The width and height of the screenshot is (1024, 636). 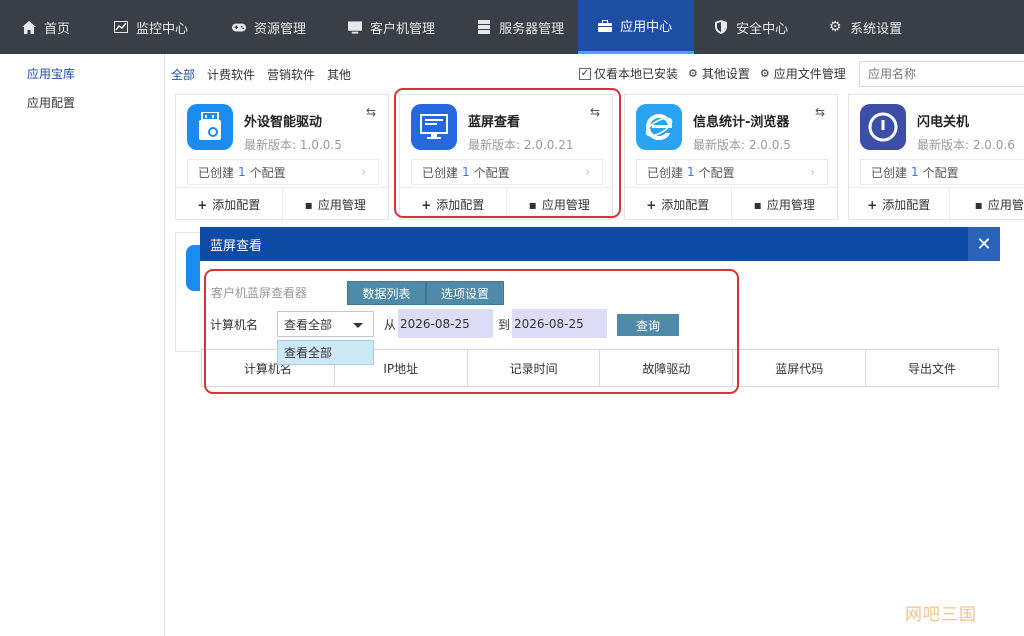 What do you see at coordinates (984, 244) in the screenshot?
I see `close-icon: ✕` at bounding box center [984, 244].